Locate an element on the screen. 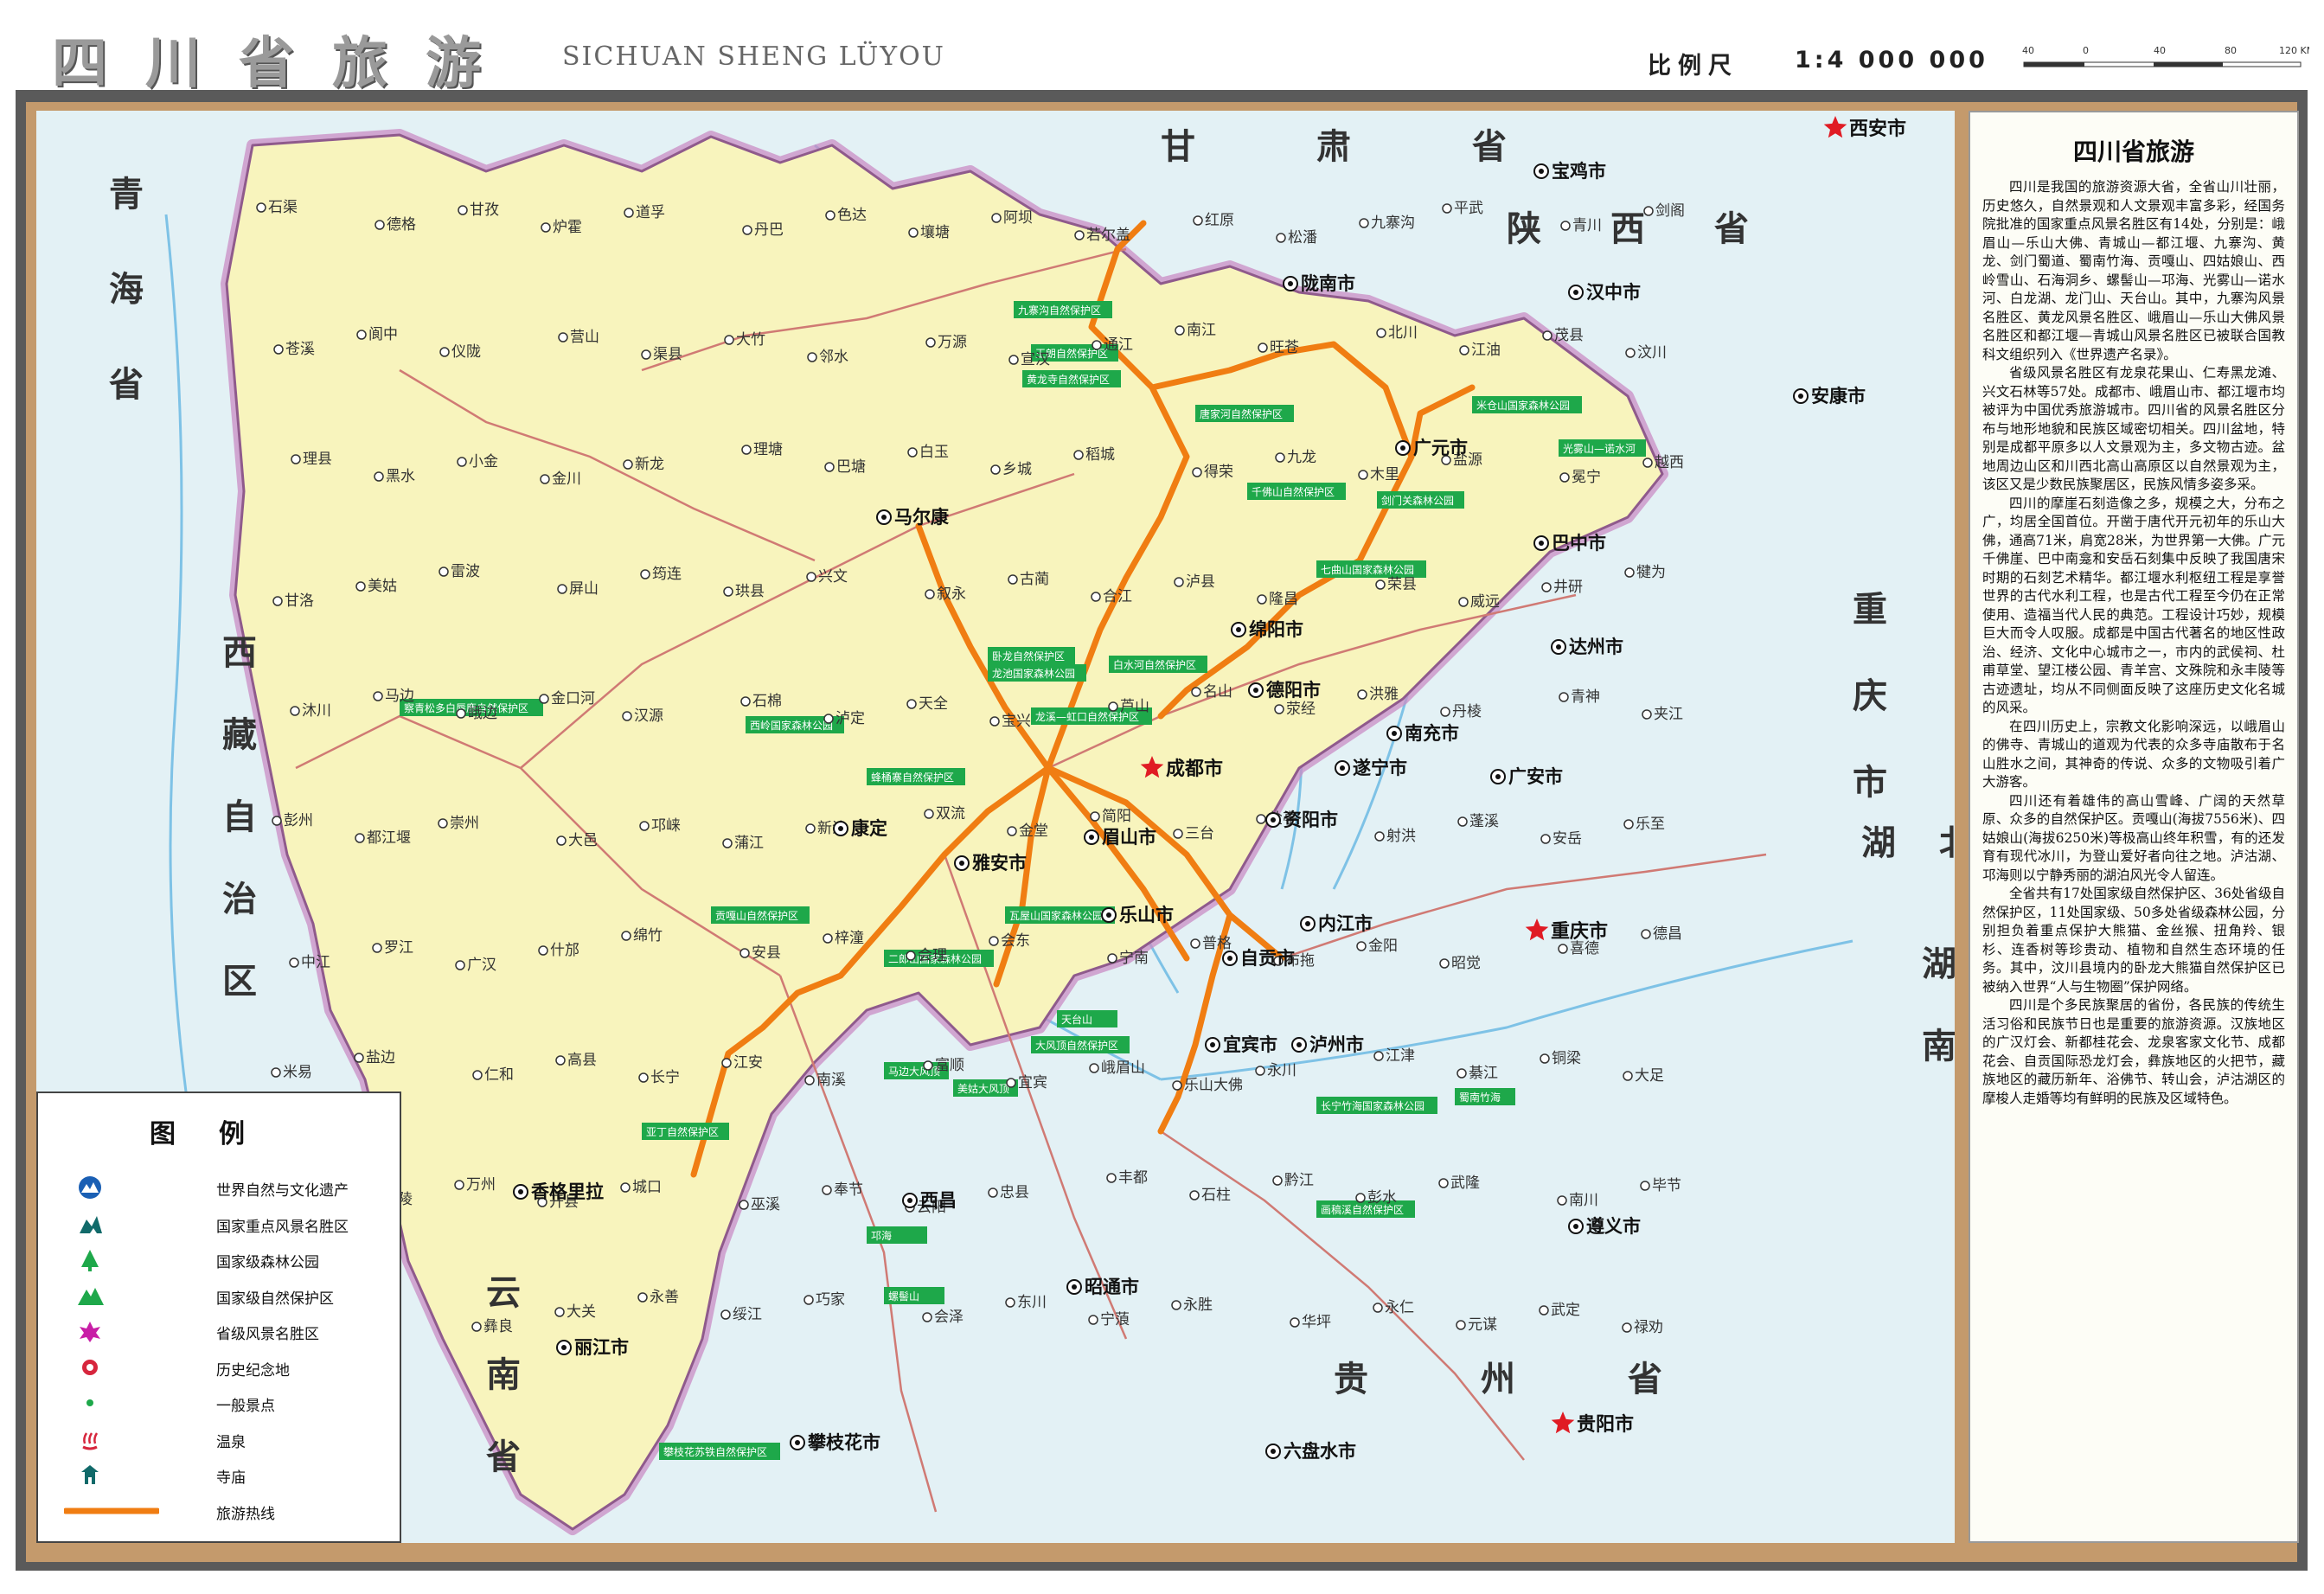 This screenshot has width=2324, height=1594. reserve-label: 察青松多白唇鹿自然保护区 is located at coordinates (466, 708).